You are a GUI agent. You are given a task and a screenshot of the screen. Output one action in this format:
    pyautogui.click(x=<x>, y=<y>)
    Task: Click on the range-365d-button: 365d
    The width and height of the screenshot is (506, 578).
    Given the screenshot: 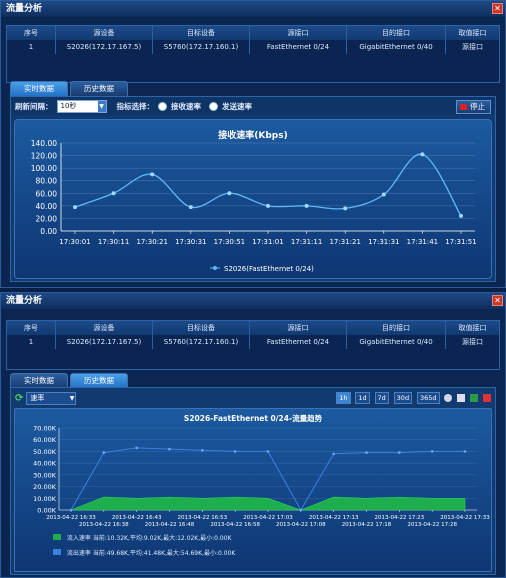 What is the action you would take?
    pyautogui.click(x=428, y=398)
    